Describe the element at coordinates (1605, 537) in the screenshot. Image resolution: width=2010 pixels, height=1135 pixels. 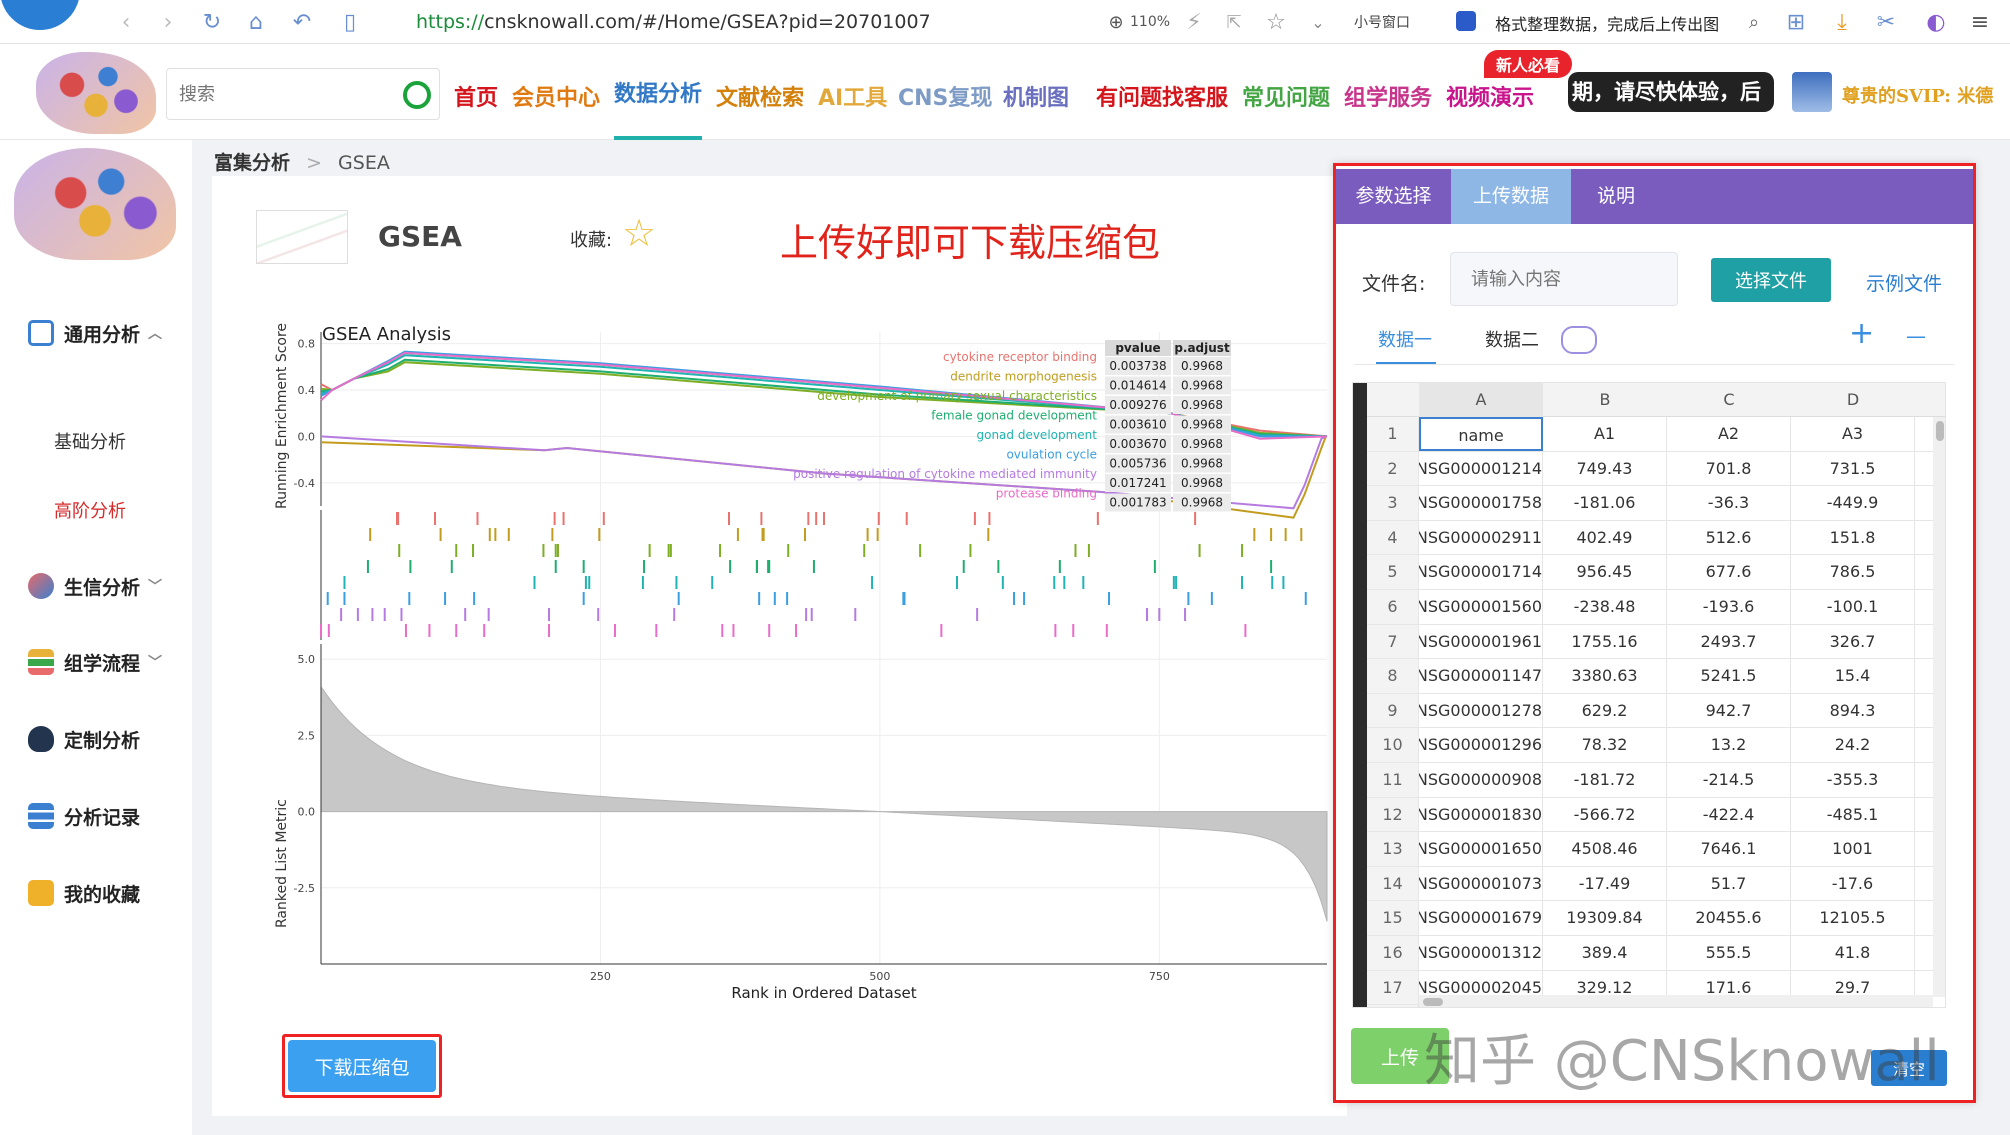
I see `cell-a1: 402.49` at that location.